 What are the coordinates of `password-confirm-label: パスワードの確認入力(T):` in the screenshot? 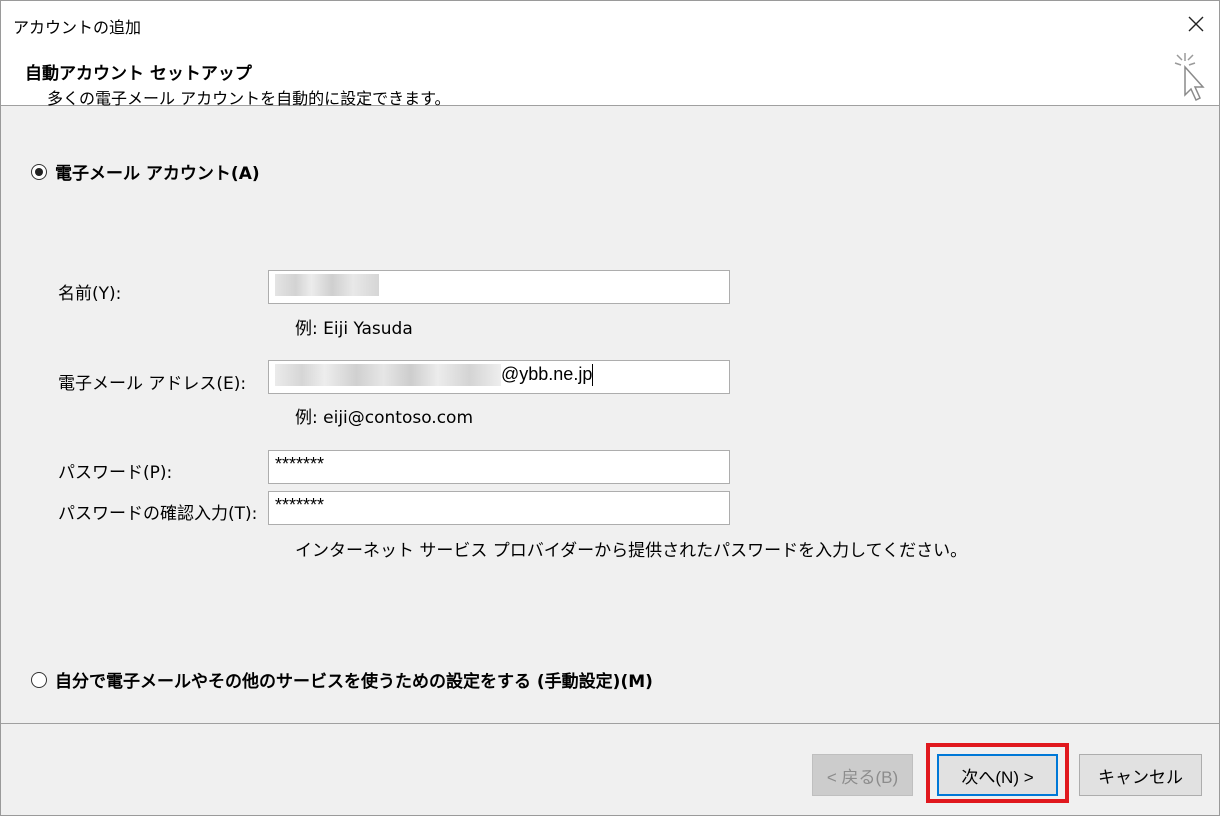 It's located at (158, 514).